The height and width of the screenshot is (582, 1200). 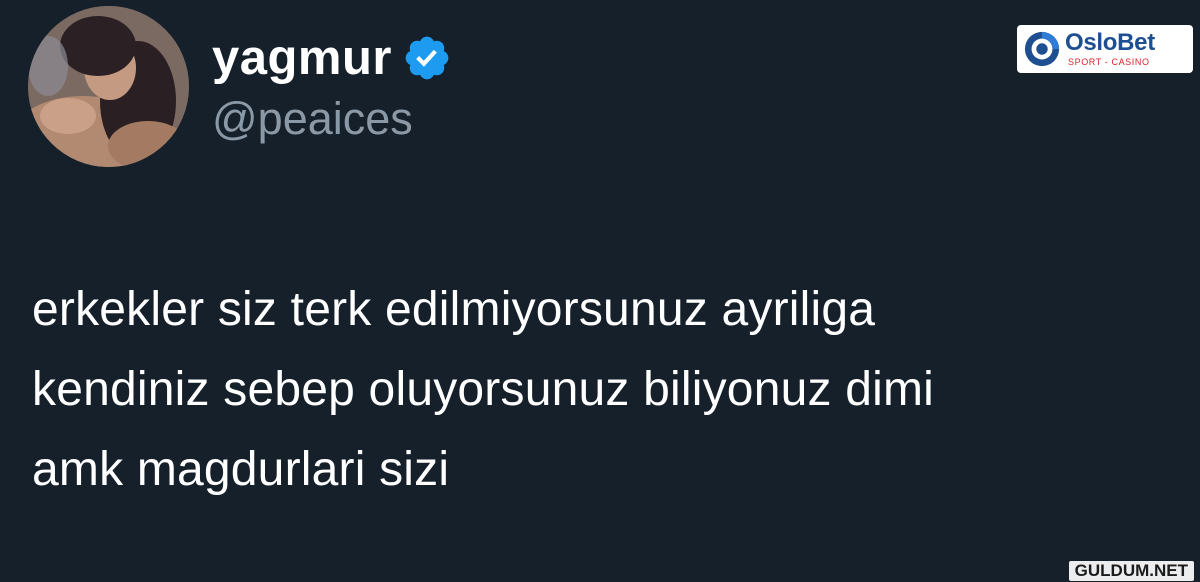 What do you see at coordinates (1131, 571) in the screenshot?
I see `site-watermark: GULDUM.NET` at bounding box center [1131, 571].